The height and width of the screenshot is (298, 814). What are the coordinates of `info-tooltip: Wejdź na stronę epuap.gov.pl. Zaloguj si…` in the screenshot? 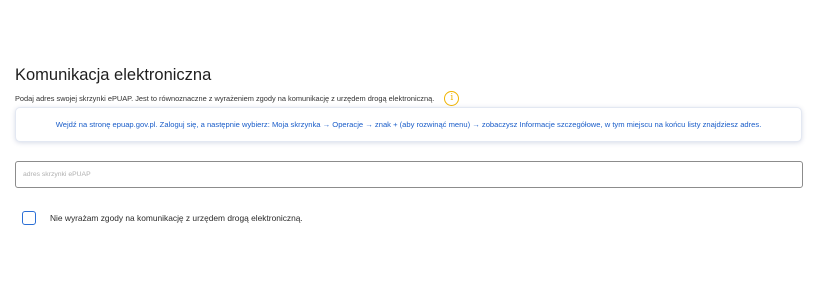 It's located at (408, 124).